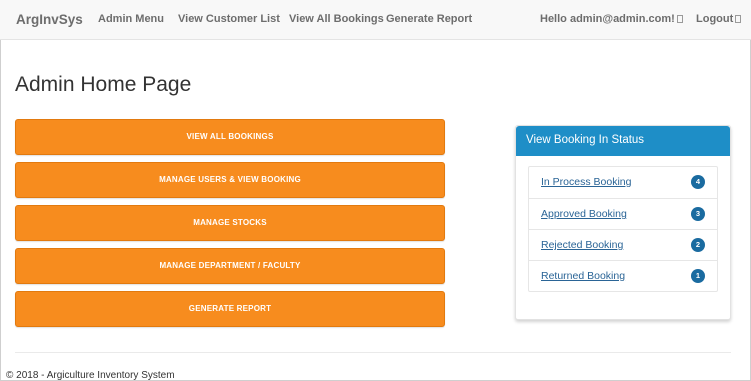 The width and height of the screenshot is (751, 381). Describe the element at coordinates (336, 19) in the screenshot. I see `nav-view-all-bookings: View All Bookings` at that location.